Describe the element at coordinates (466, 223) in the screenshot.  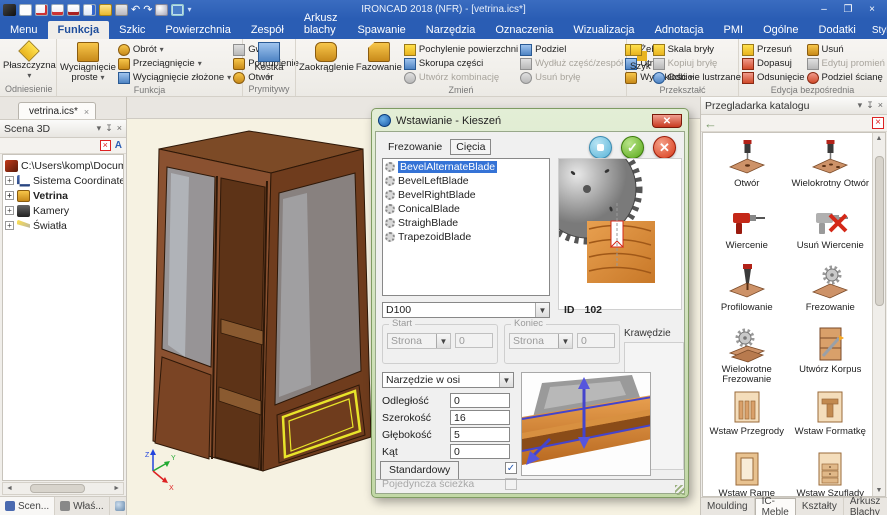
I see `blade-item: StraighBlade` at that location.